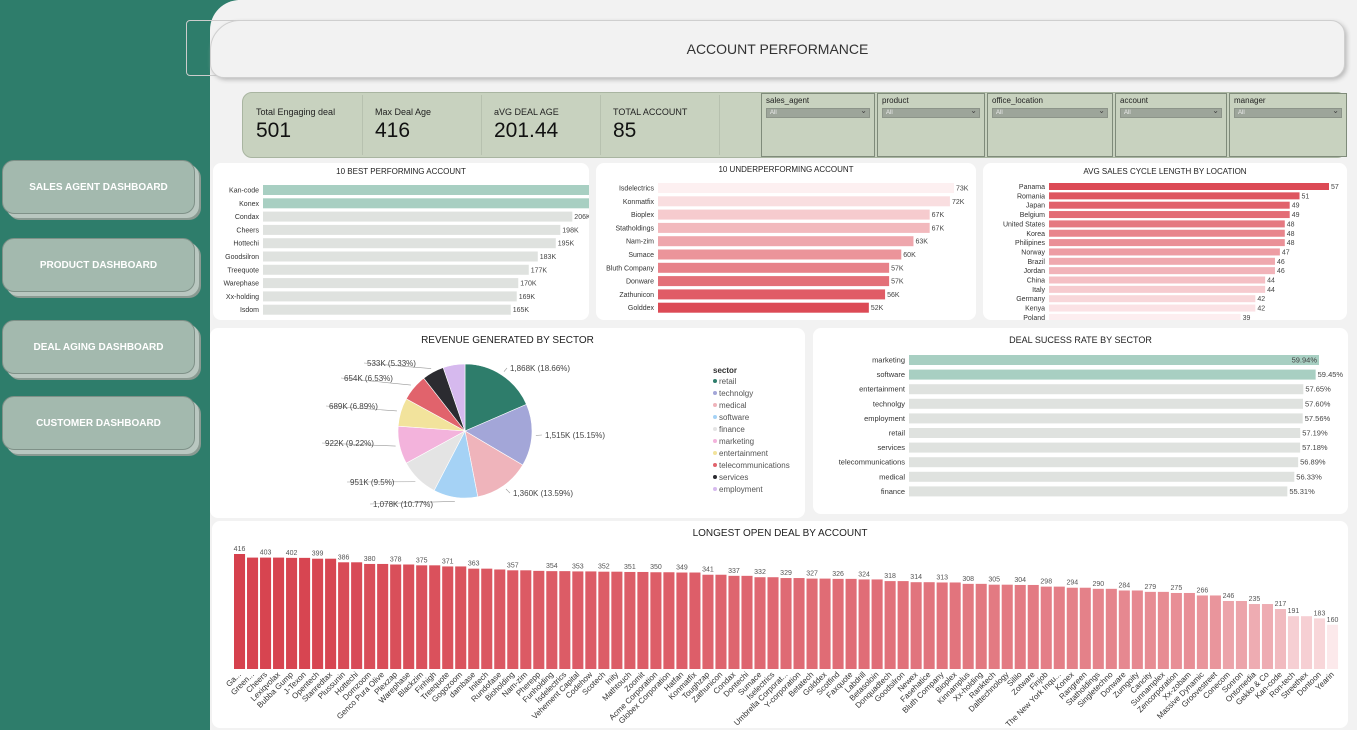 This screenshot has height=730, width=1357. I want to click on category-label: software, so click(891, 374).